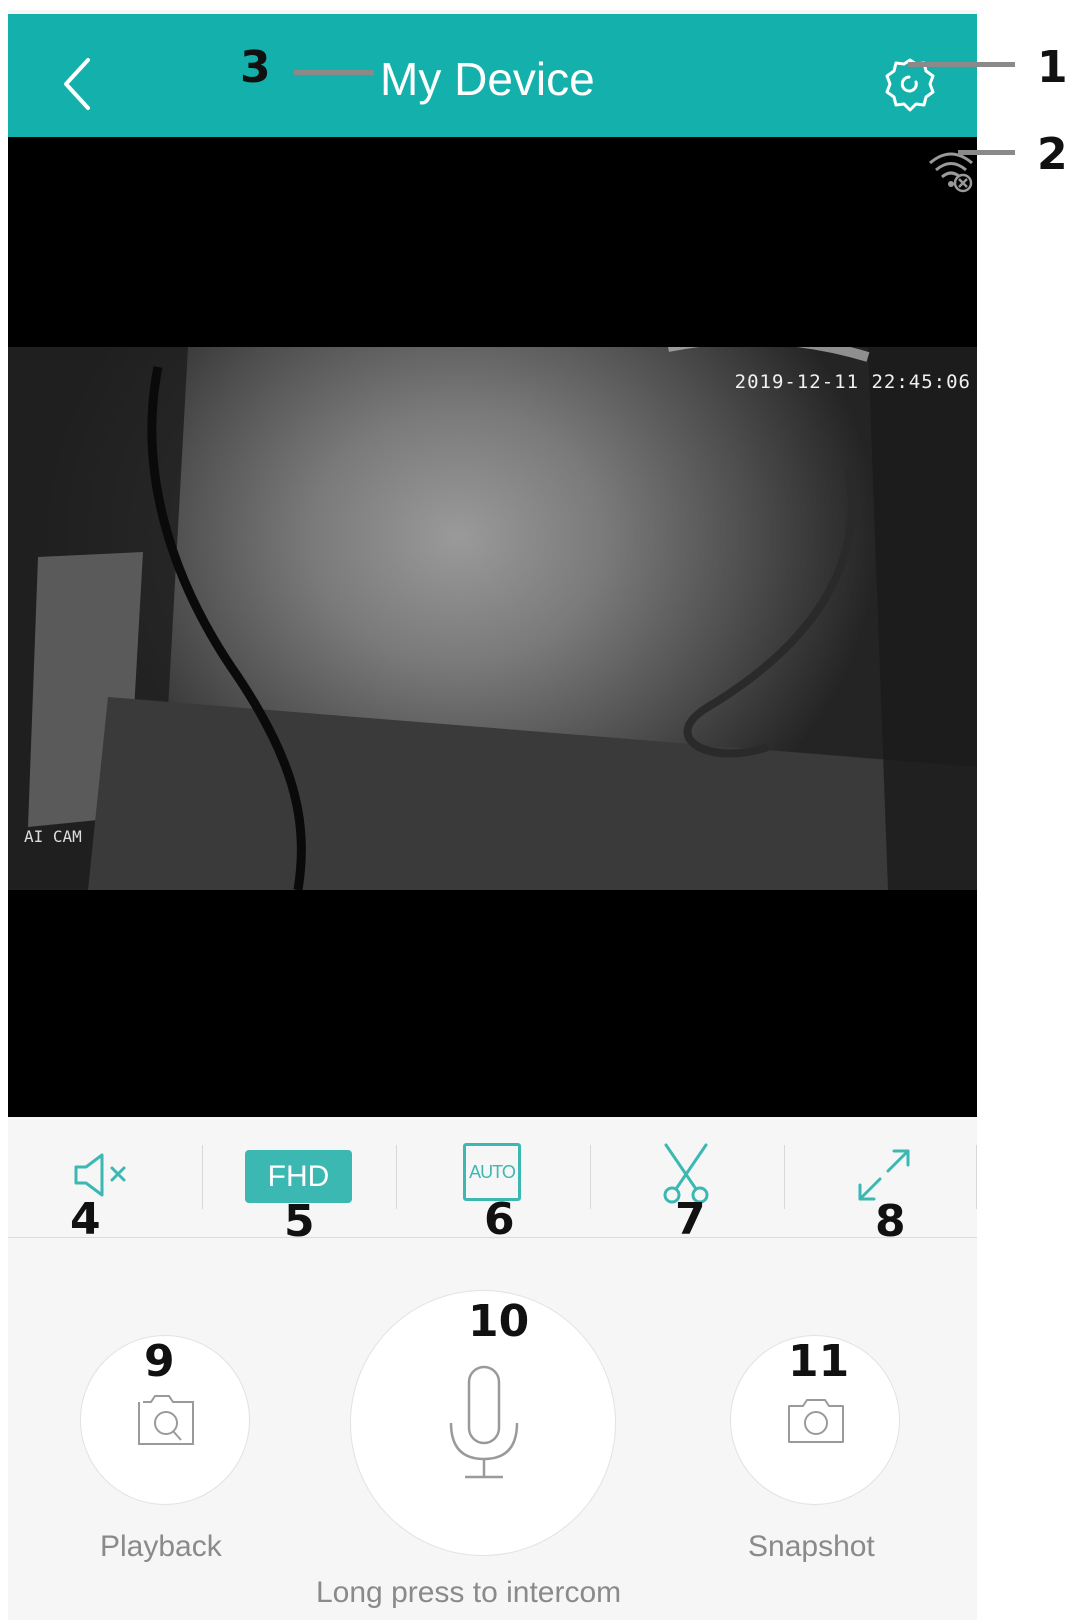 The height and width of the screenshot is (1620, 1073). Describe the element at coordinates (816, 1421) in the screenshot. I see `camera-icon` at that location.